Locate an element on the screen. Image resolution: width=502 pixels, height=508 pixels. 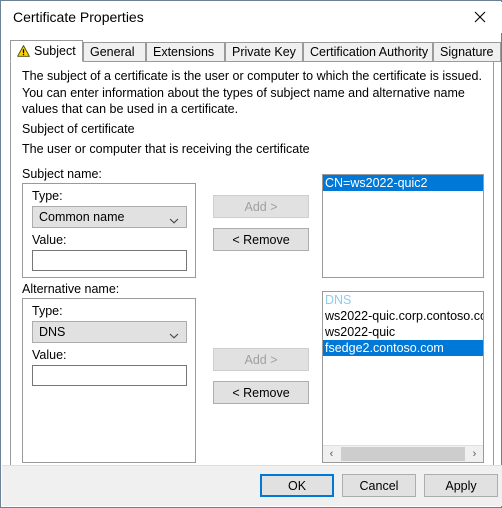
subject-value-input is located at coordinates (109, 260).